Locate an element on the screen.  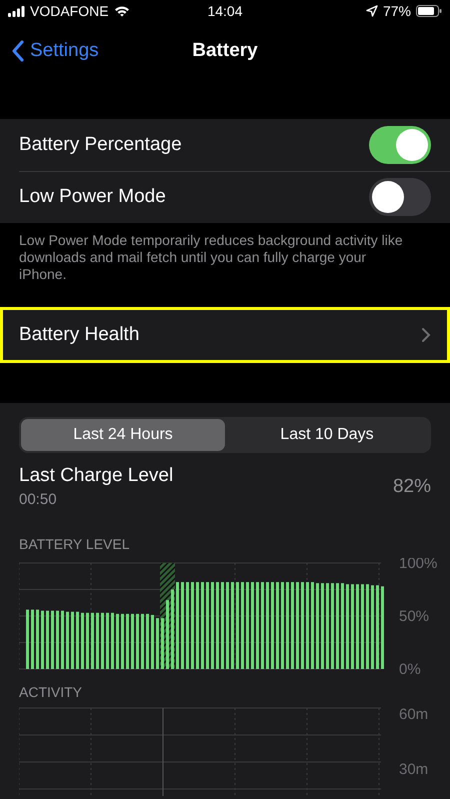
battery-icon is located at coordinates (429, 11).